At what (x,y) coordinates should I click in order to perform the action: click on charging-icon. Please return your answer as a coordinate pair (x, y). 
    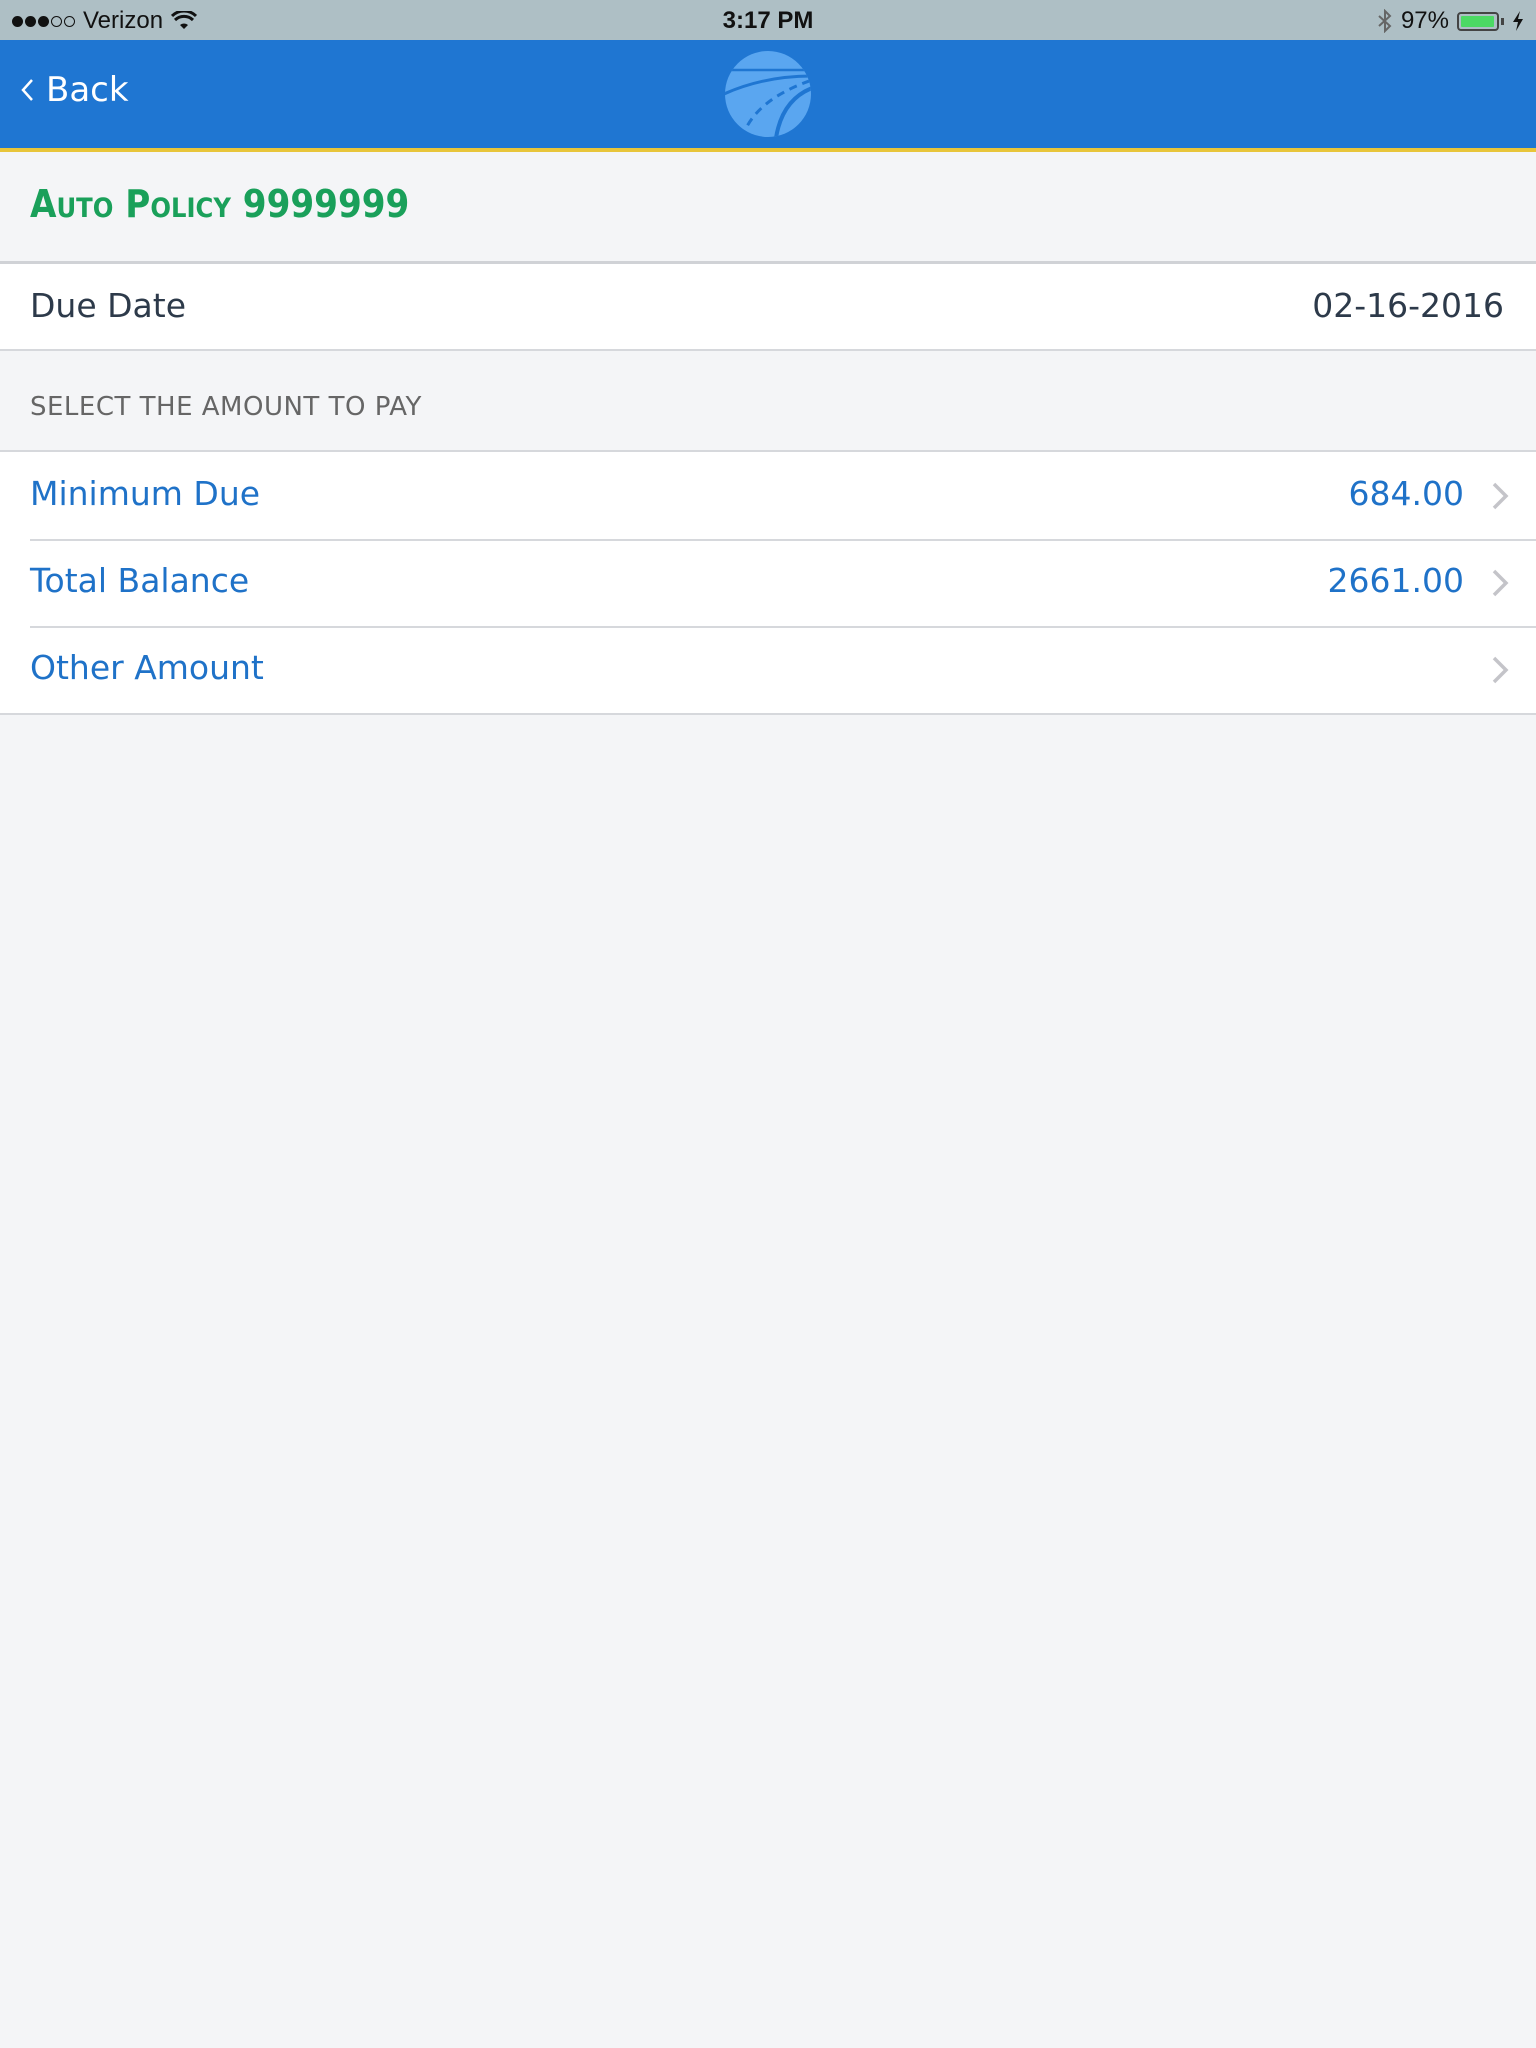
    Looking at the image, I should click on (1518, 21).